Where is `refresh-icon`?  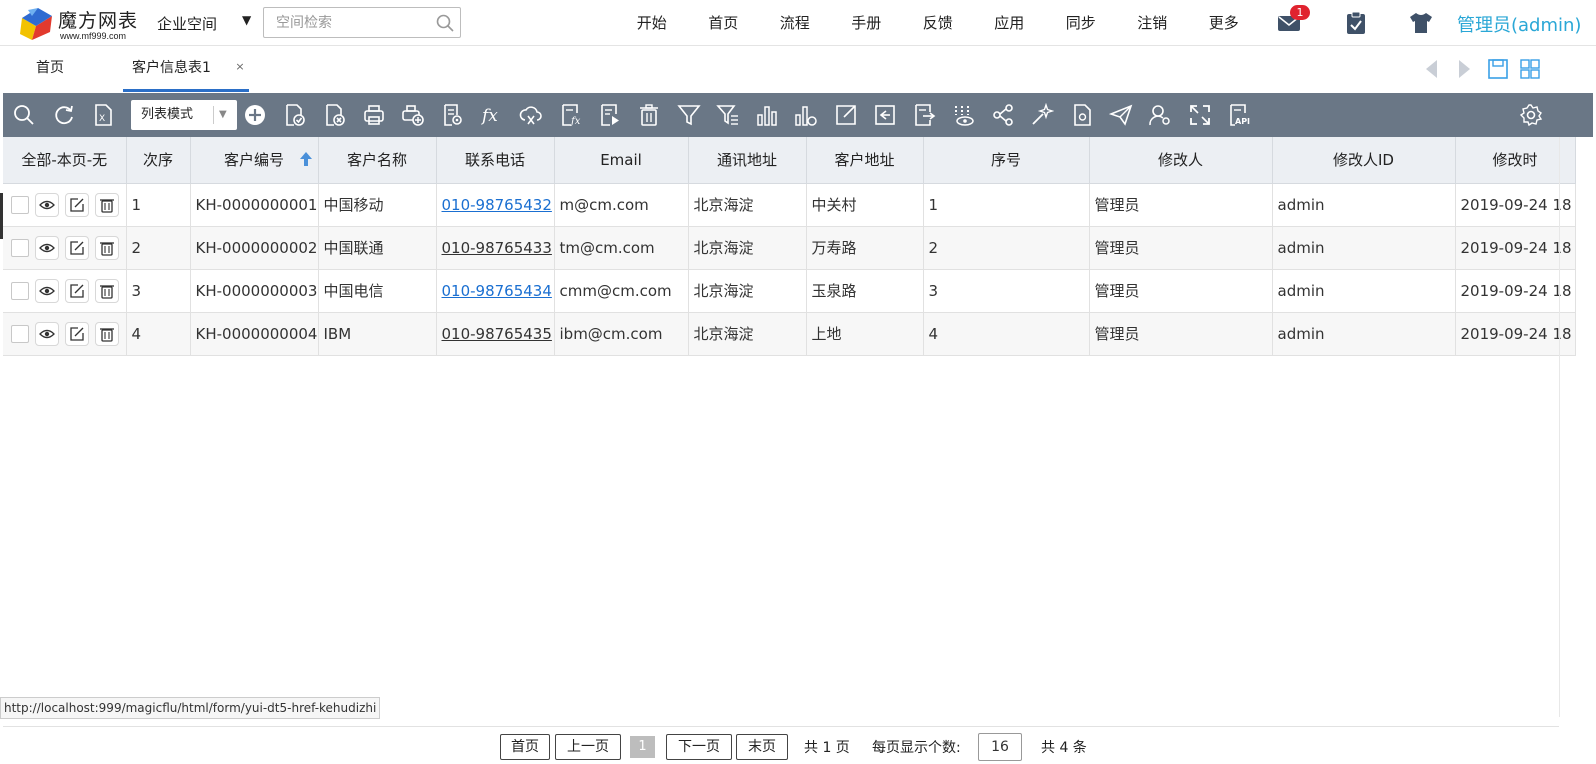
refresh-icon is located at coordinates (64, 115).